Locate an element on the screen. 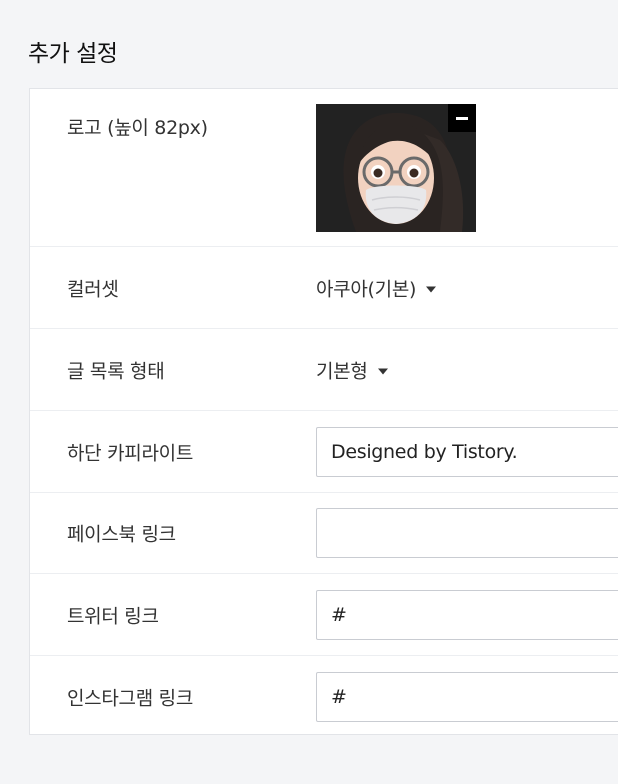 This screenshot has width=618, height=784. copyright-label: 하단 카피라이트 is located at coordinates (130, 453).